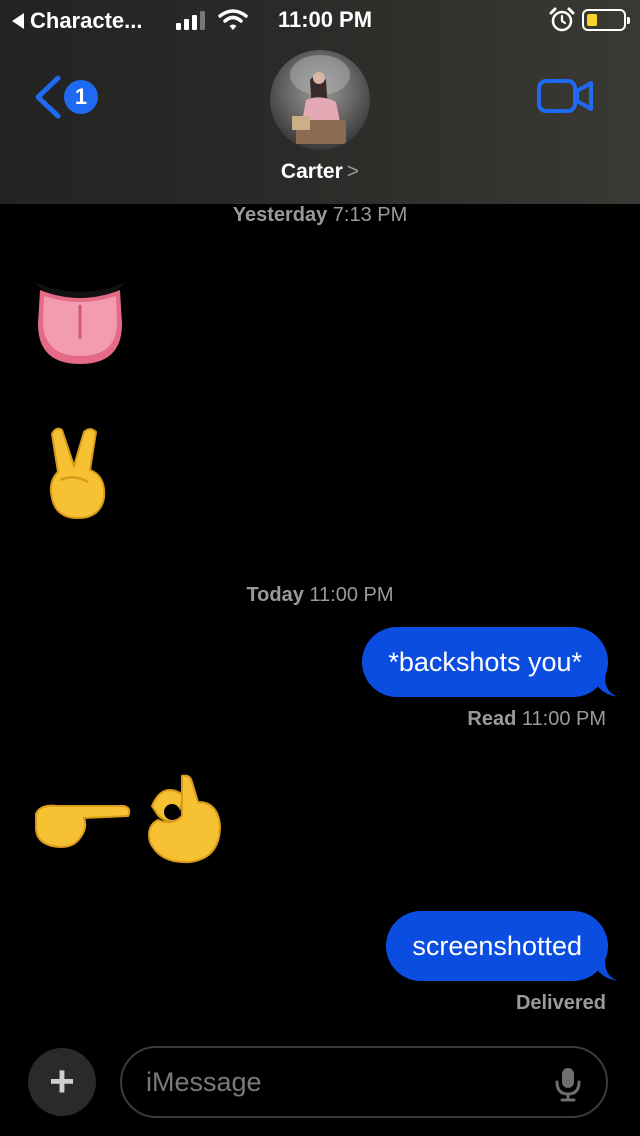 Image resolution: width=640 pixels, height=1136 pixels. I want to click on status-time: 11:00 PM, so click(320, 20).